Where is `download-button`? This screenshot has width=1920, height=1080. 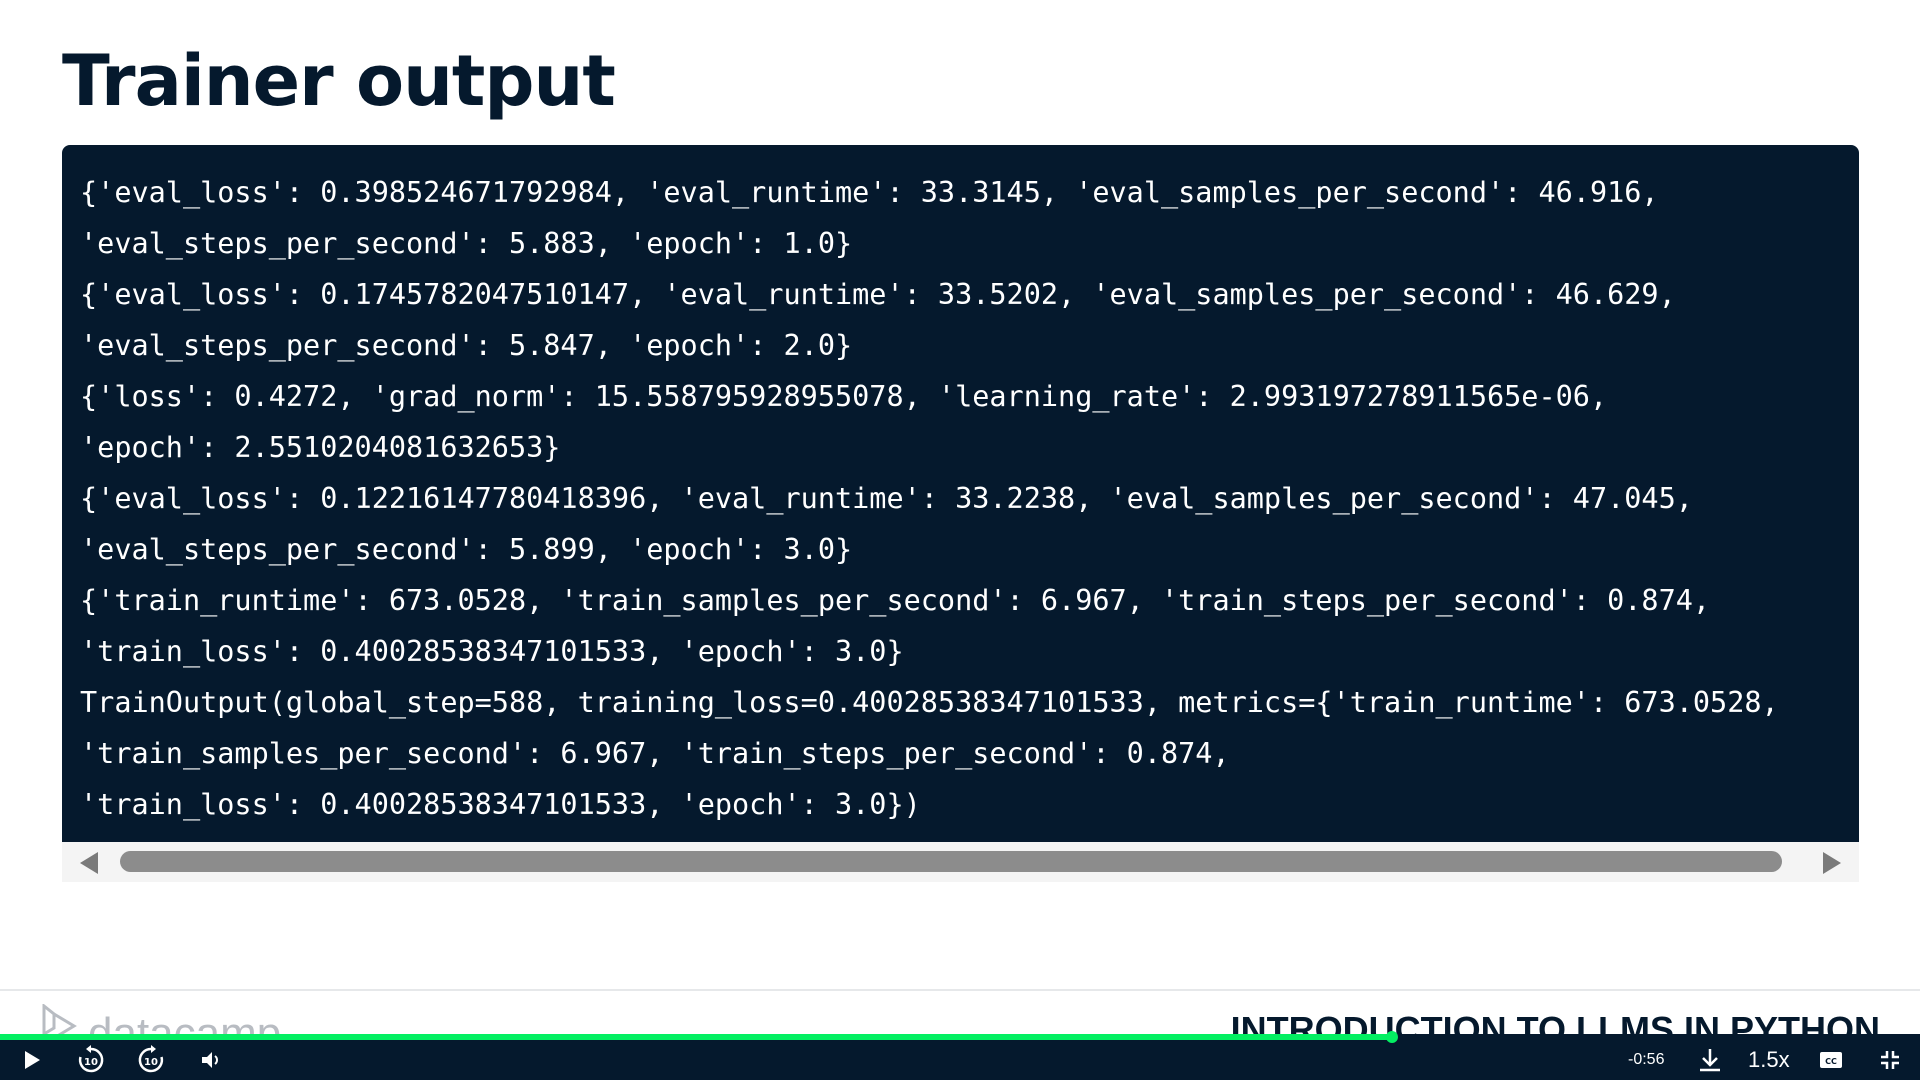 download-button is located at coordinates (1710, 1060).